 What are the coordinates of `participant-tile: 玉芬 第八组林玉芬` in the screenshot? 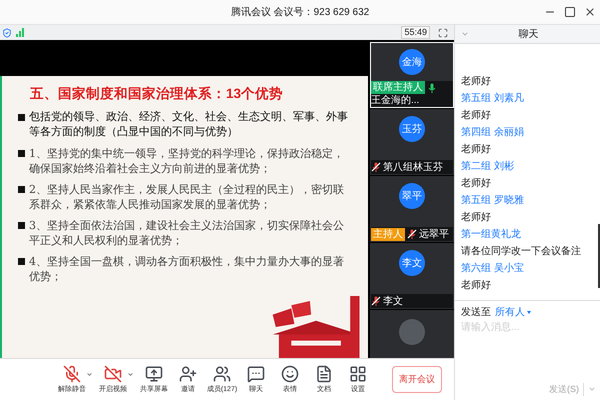 It's located at (412, 142).